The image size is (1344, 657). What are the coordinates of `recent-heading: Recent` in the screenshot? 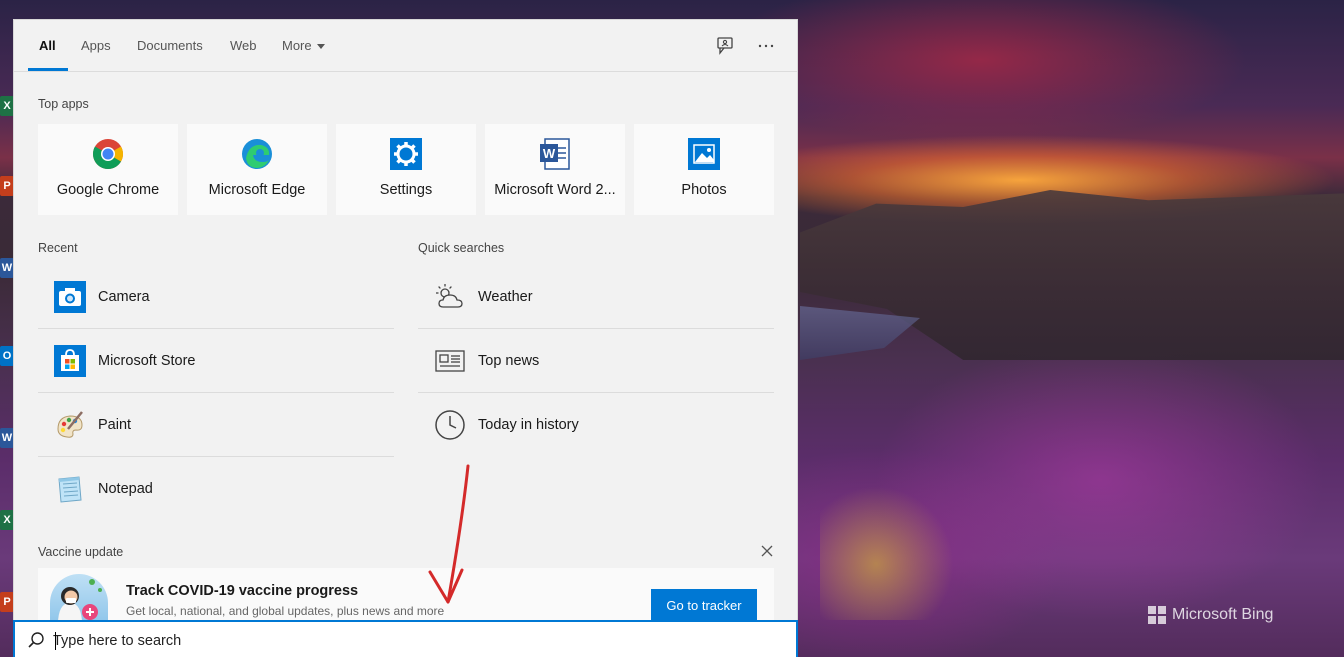 It's located at (58, 248).